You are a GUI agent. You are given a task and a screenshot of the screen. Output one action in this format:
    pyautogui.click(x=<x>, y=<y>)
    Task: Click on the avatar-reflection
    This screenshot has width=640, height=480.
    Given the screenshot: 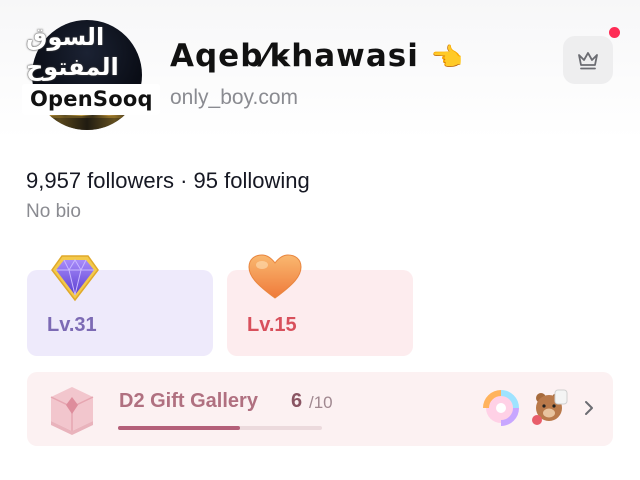 What is the action you would take?
    pyautogui.click(x=87, y=123)
    